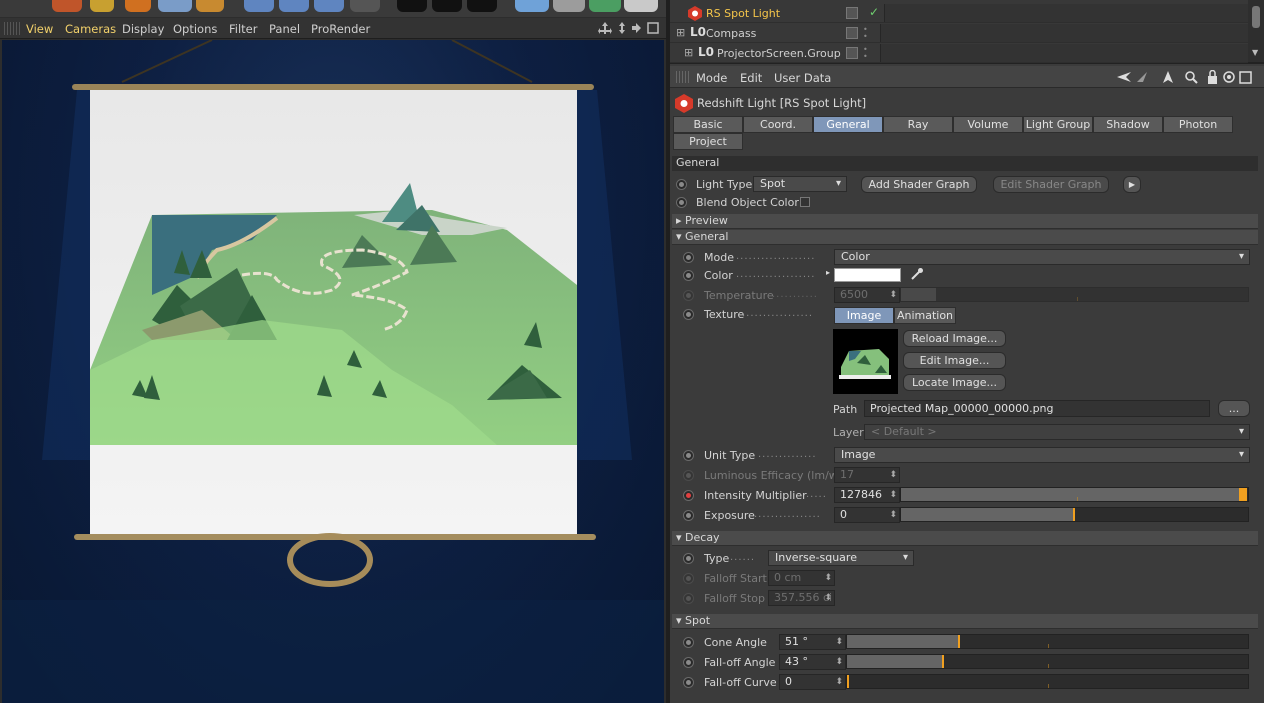 The image size is (1264, 703). I want to click on falloff-start-keyframe-icon, so click(688, 578).